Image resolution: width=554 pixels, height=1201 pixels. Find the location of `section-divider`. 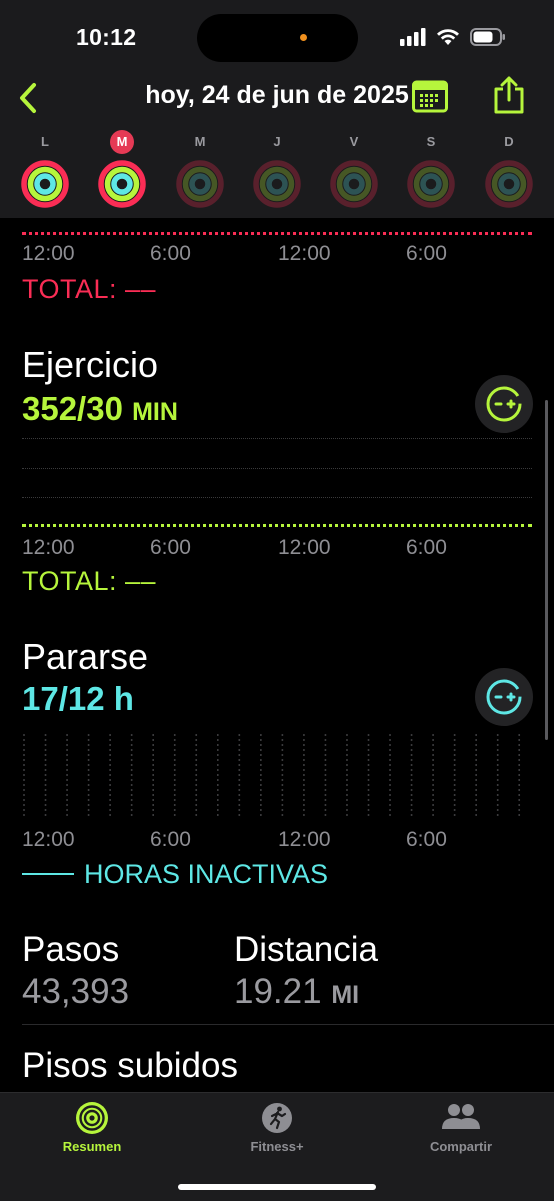

section-divider is located at coordinates (288, 1024).